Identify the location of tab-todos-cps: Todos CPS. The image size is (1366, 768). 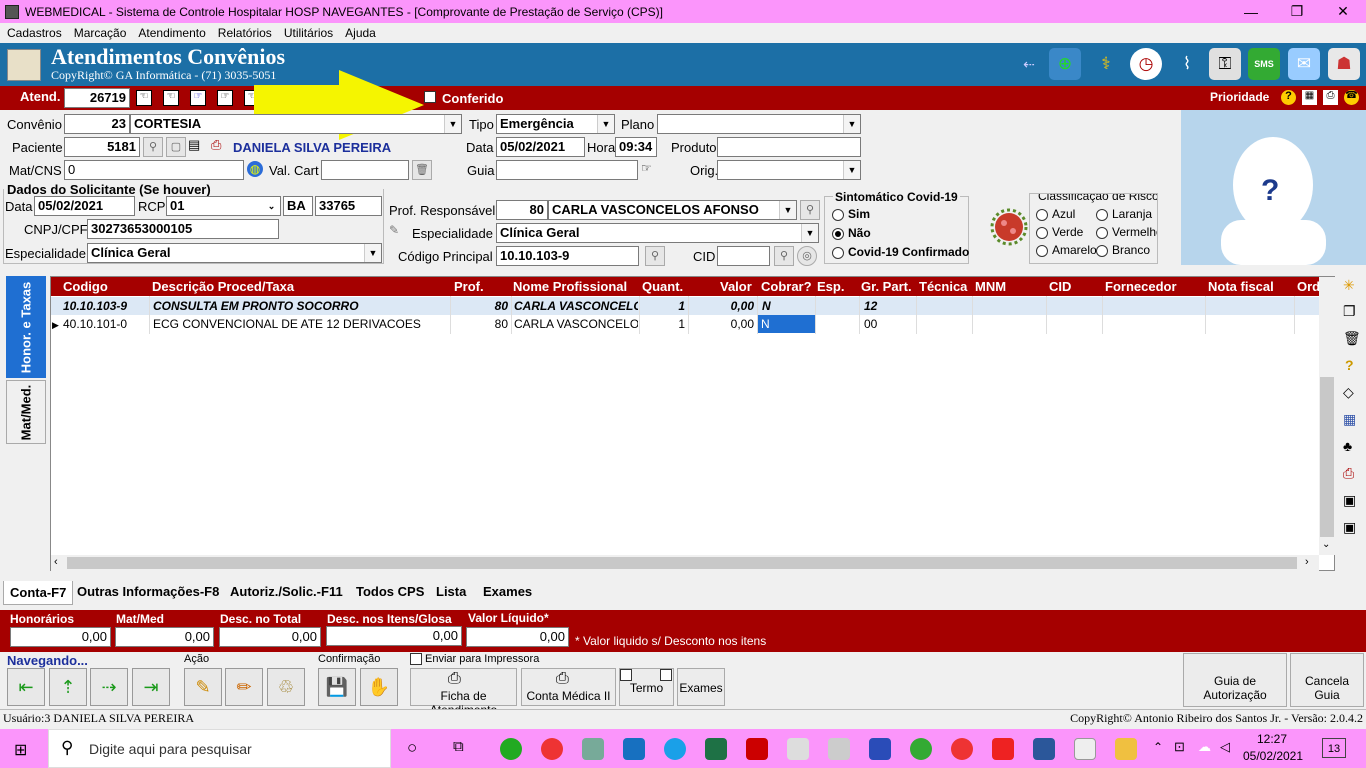
(390, 592).